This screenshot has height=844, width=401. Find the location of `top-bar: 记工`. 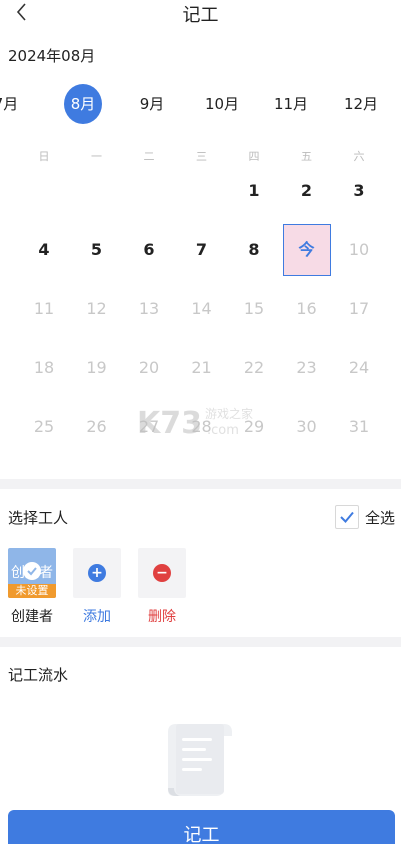

top-bar: 记工 is located at coordinates (200, 14).